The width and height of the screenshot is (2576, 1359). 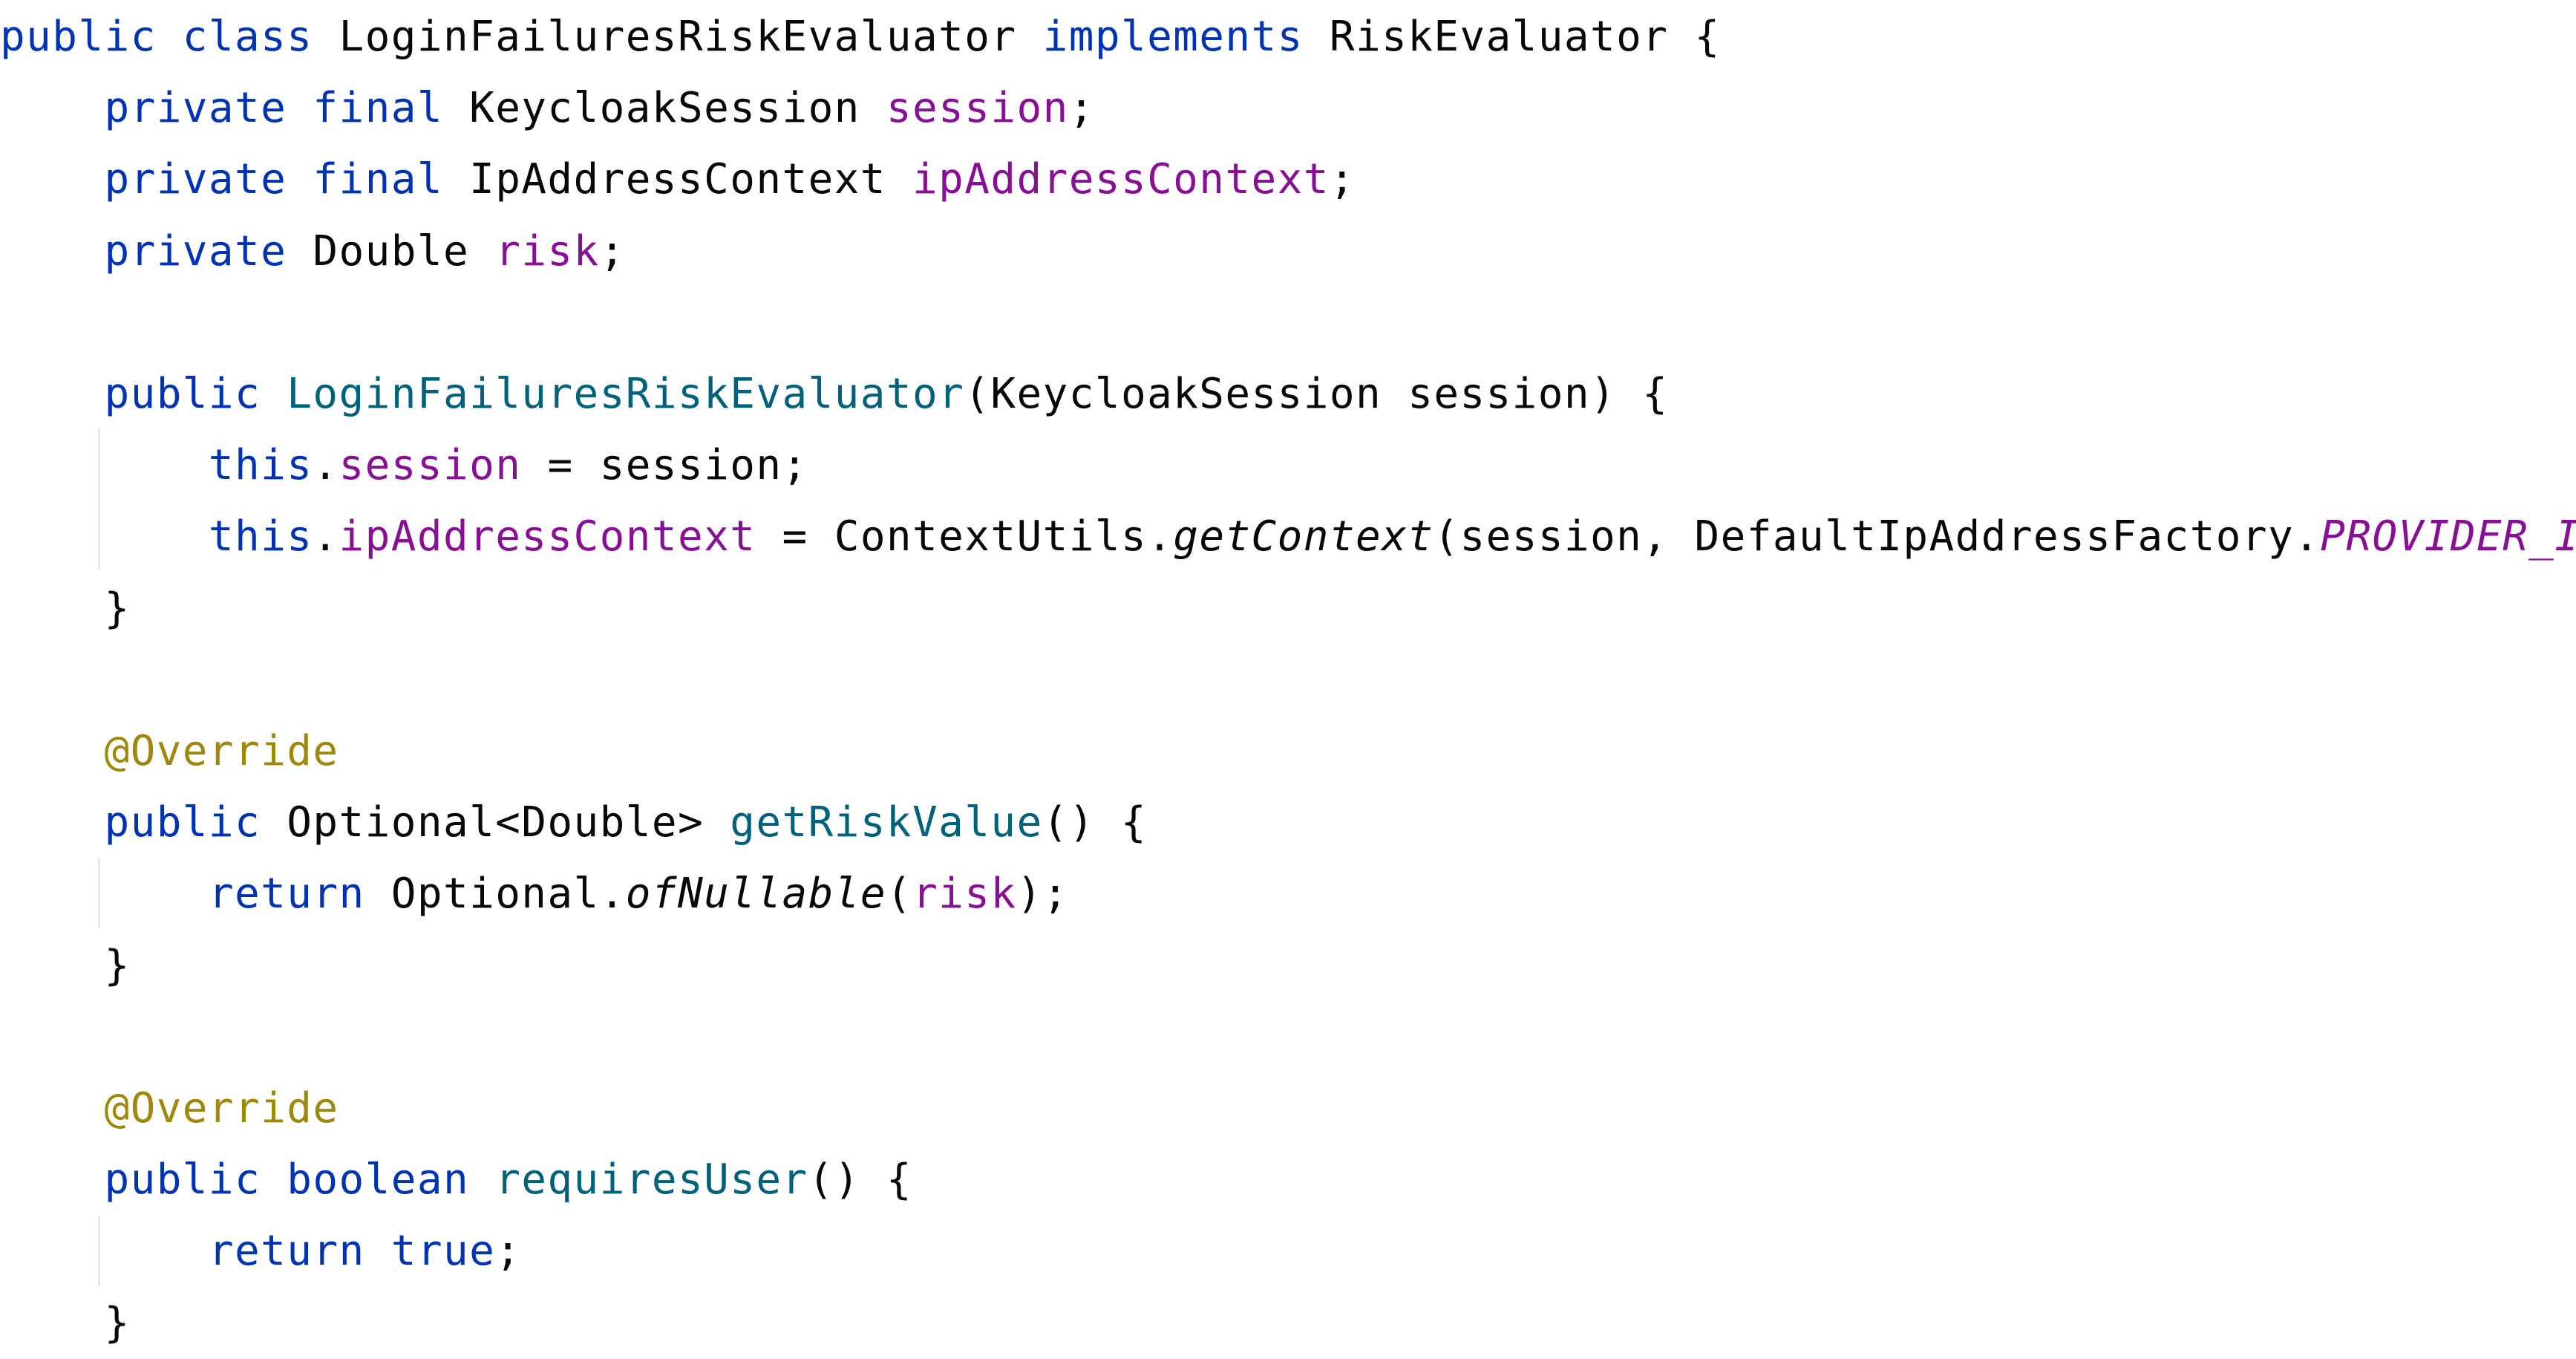 What do you see at coordinates (755, 894) in the screenshot?
I see `code-token-static-call: ofNullable` at bounding box center [755, 894].